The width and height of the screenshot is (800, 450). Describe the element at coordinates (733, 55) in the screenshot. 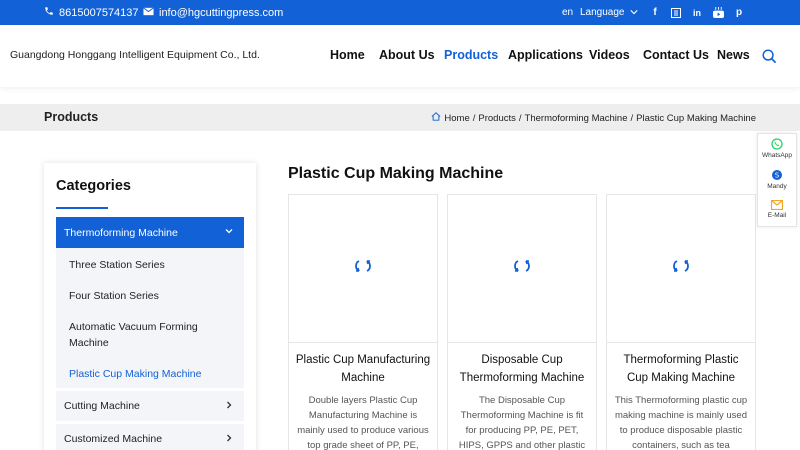

I see `nav-news: News` at that location.